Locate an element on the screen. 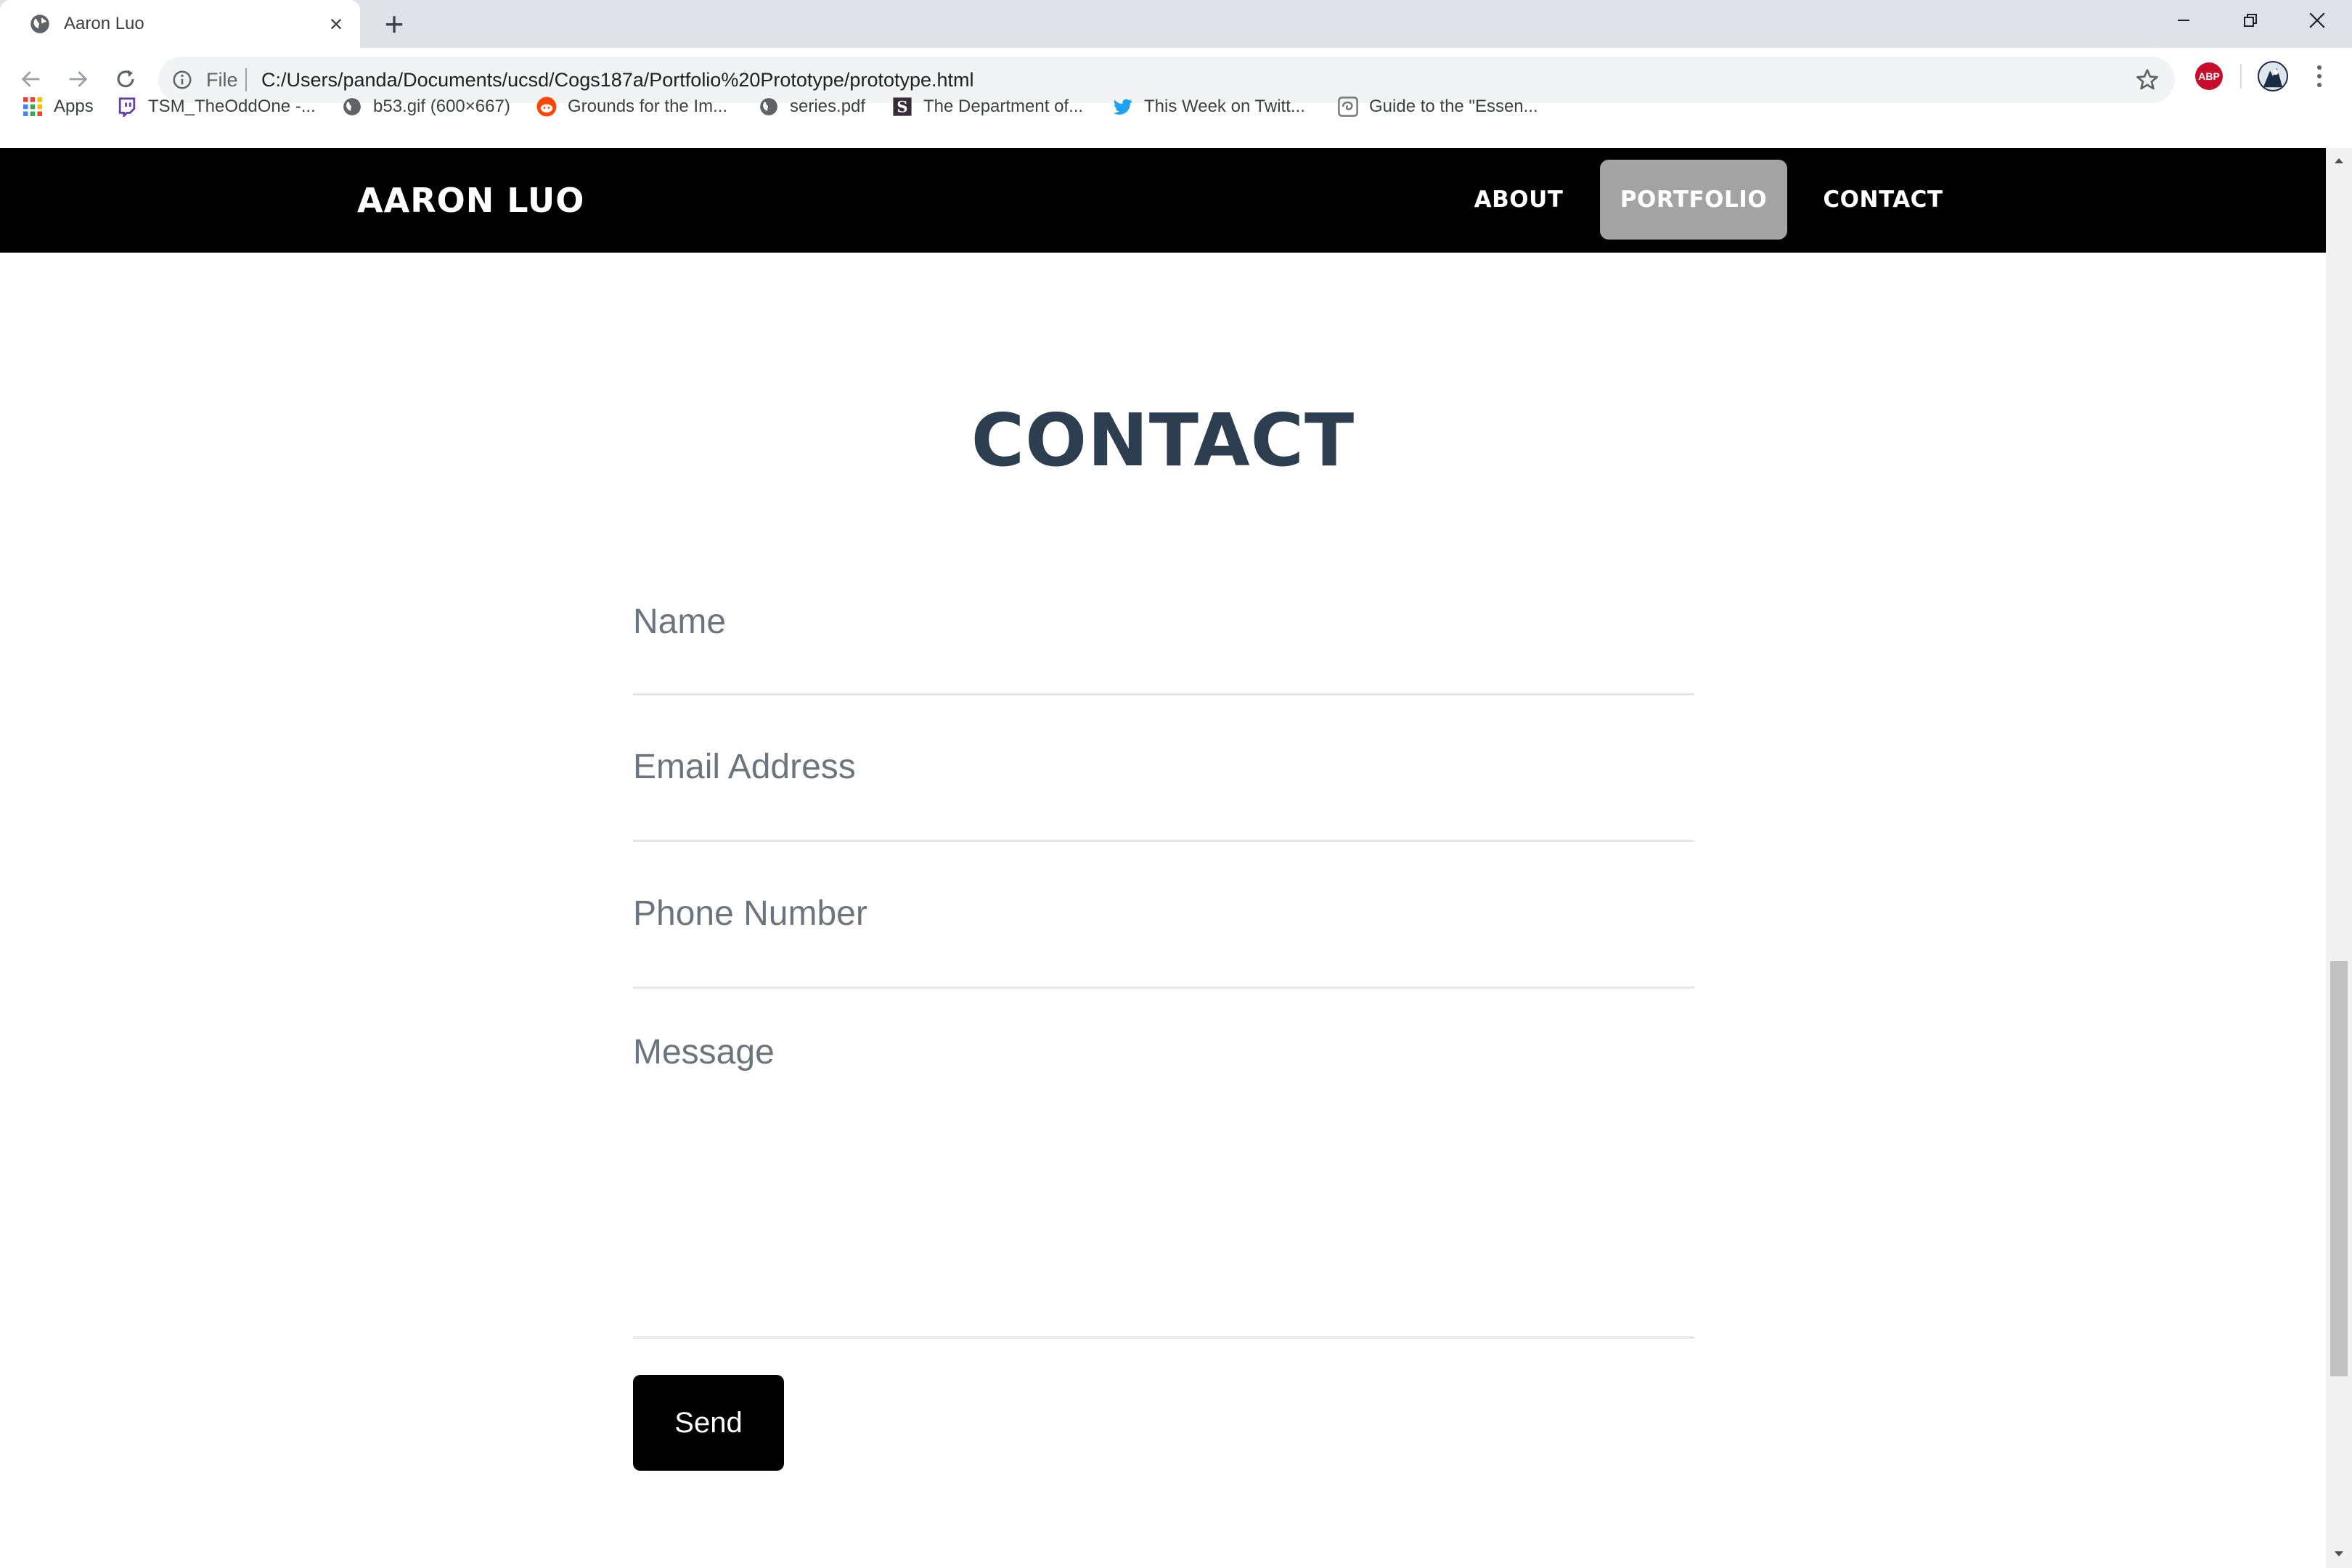 The width and height of the screenshot is (2352, 1568). scribd-icon: S is located at coordinates (902, 107).